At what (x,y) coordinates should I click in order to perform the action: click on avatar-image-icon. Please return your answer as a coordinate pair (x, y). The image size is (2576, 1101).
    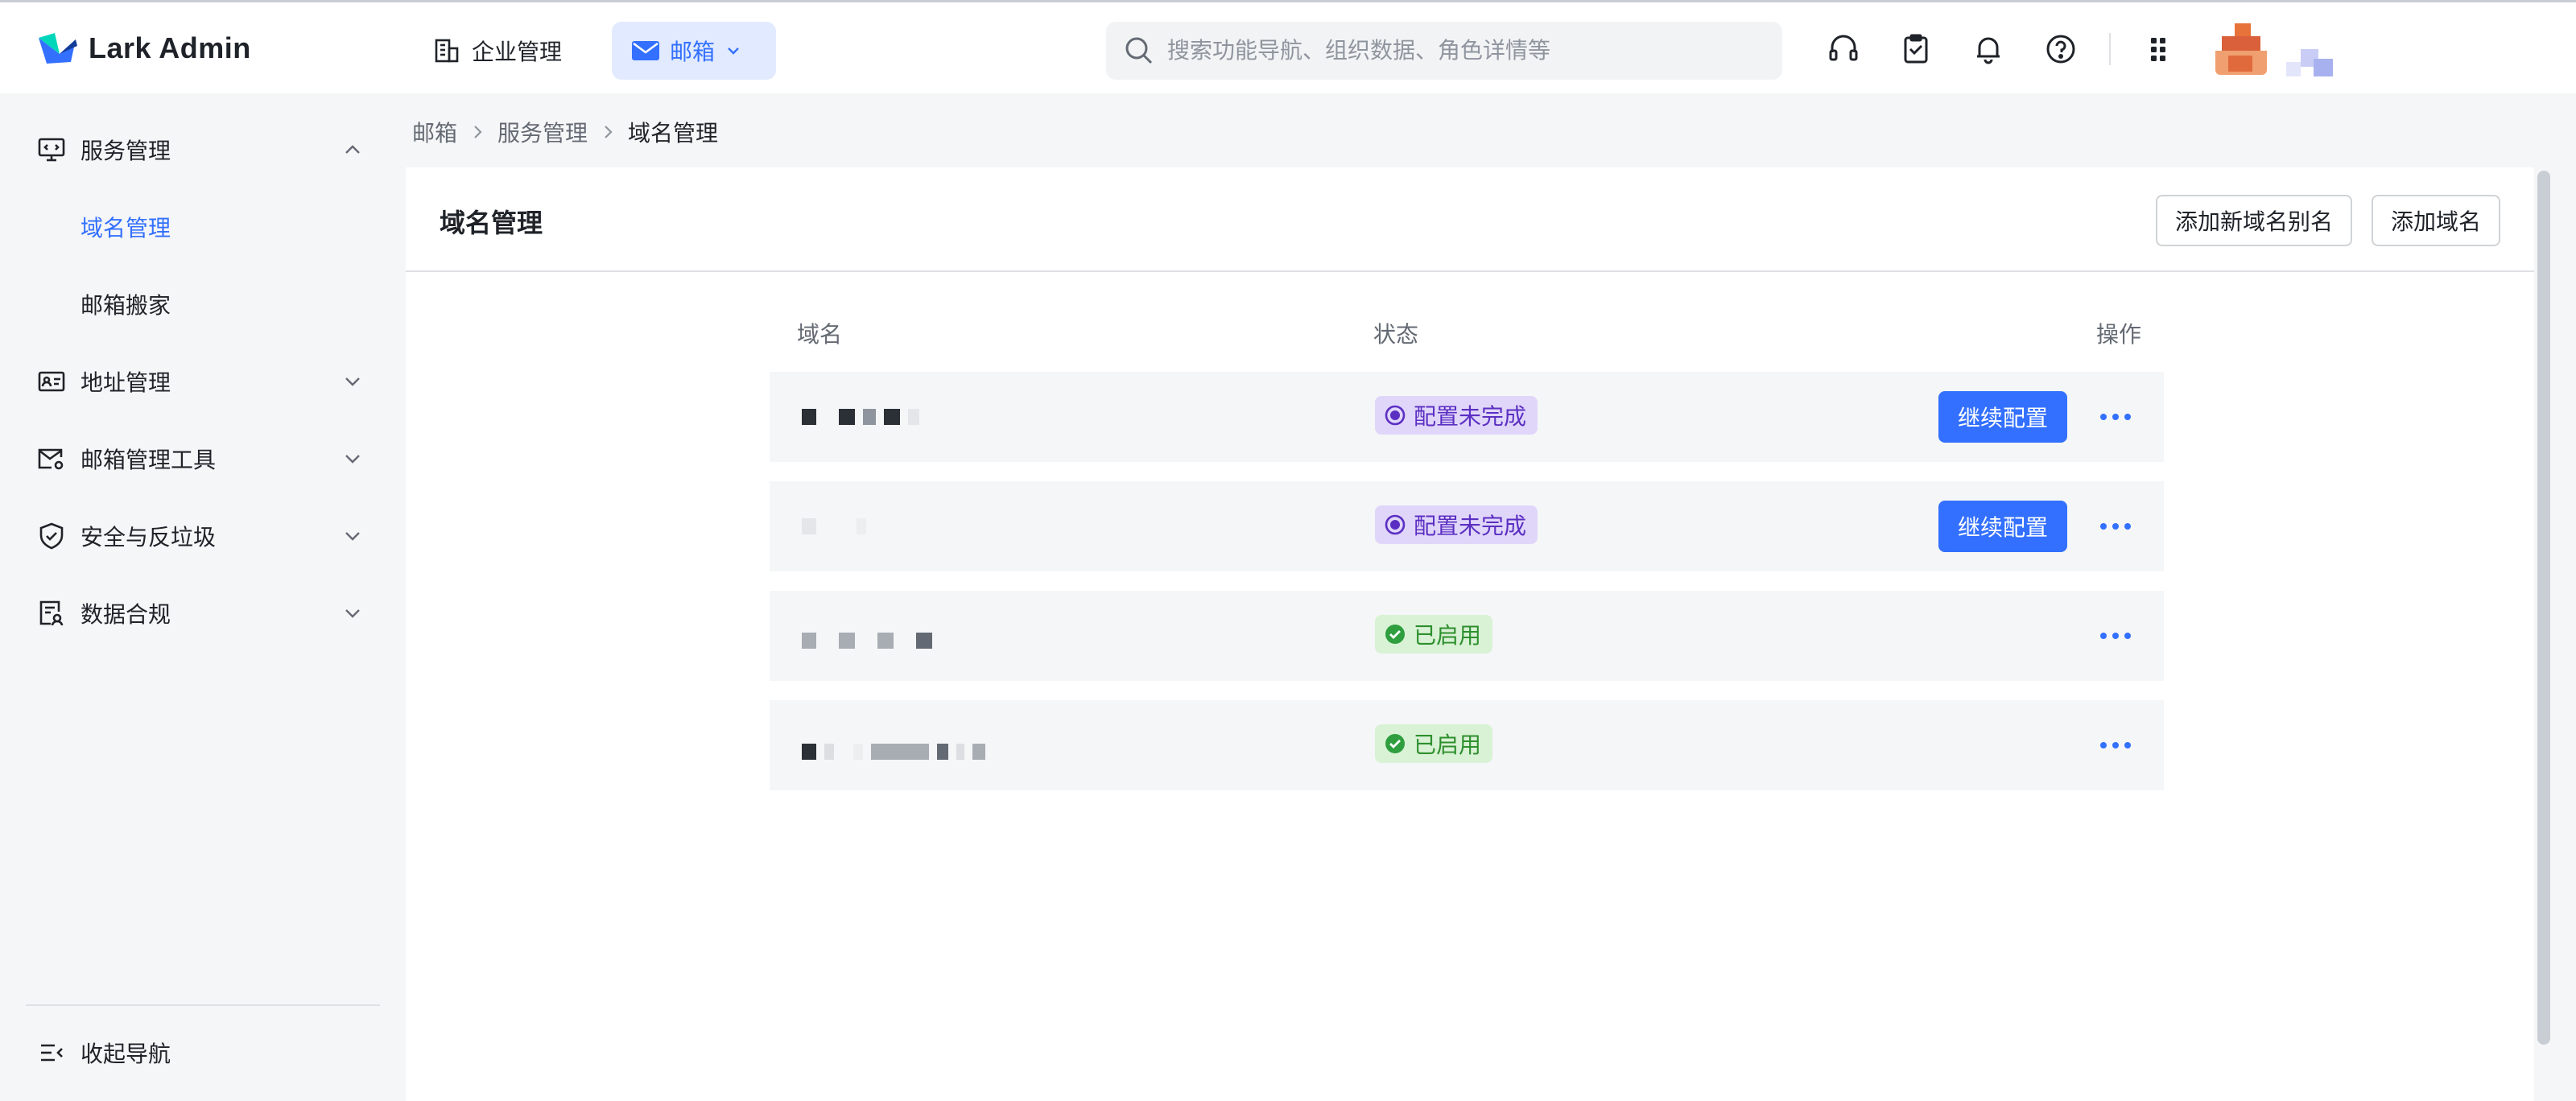
    Looking at the image, I should click on (2241, 49).